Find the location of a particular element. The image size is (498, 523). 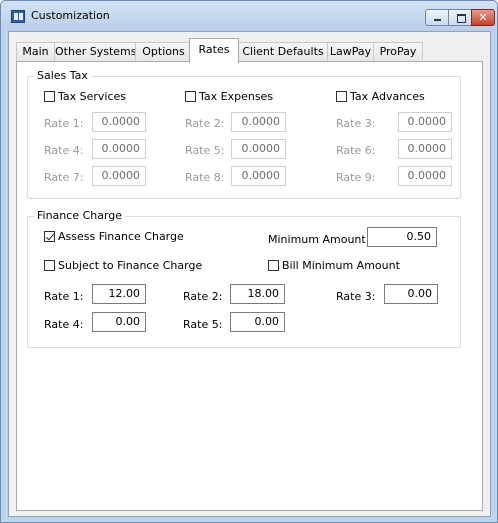

sales-rate-6-label: Rate 6: is located at coordinates (356, 150).